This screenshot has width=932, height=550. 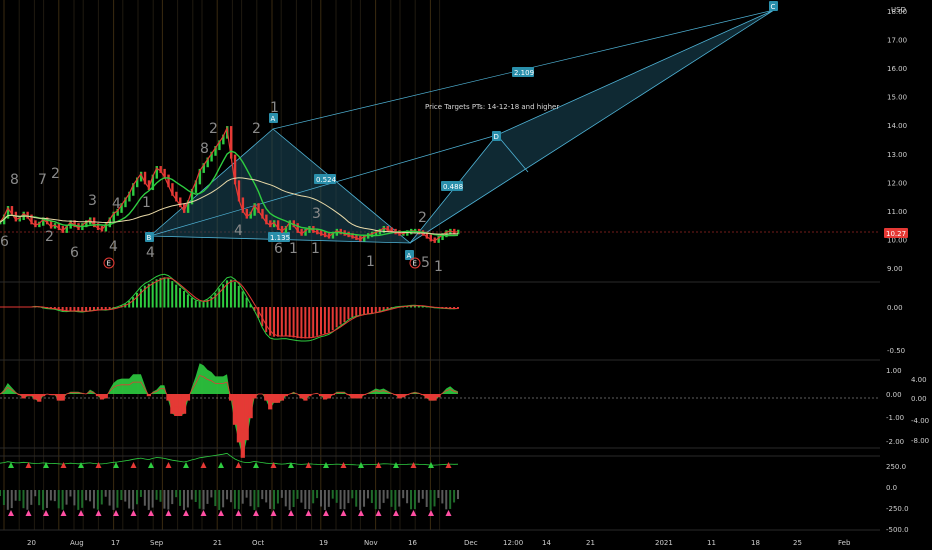 I want to click on bottom-tick: 0.0, so click(x=891, y=488).